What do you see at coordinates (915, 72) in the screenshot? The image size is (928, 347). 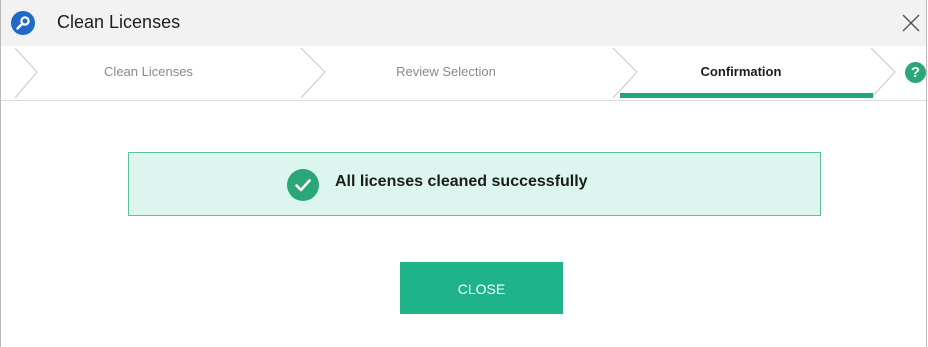 I see `help-icon: ?` at bounding box center [915, 72].